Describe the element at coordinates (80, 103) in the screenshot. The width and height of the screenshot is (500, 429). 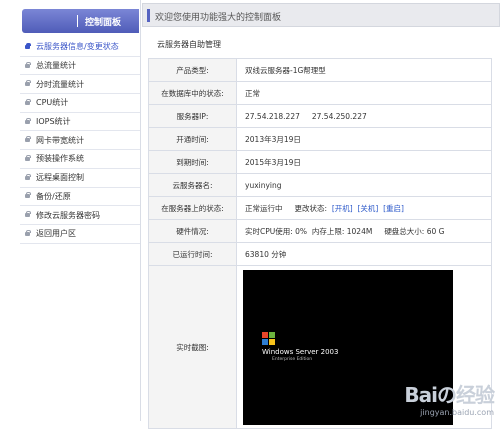
I see `sidebar-item-cpu-stats: CPU统计` at that location.